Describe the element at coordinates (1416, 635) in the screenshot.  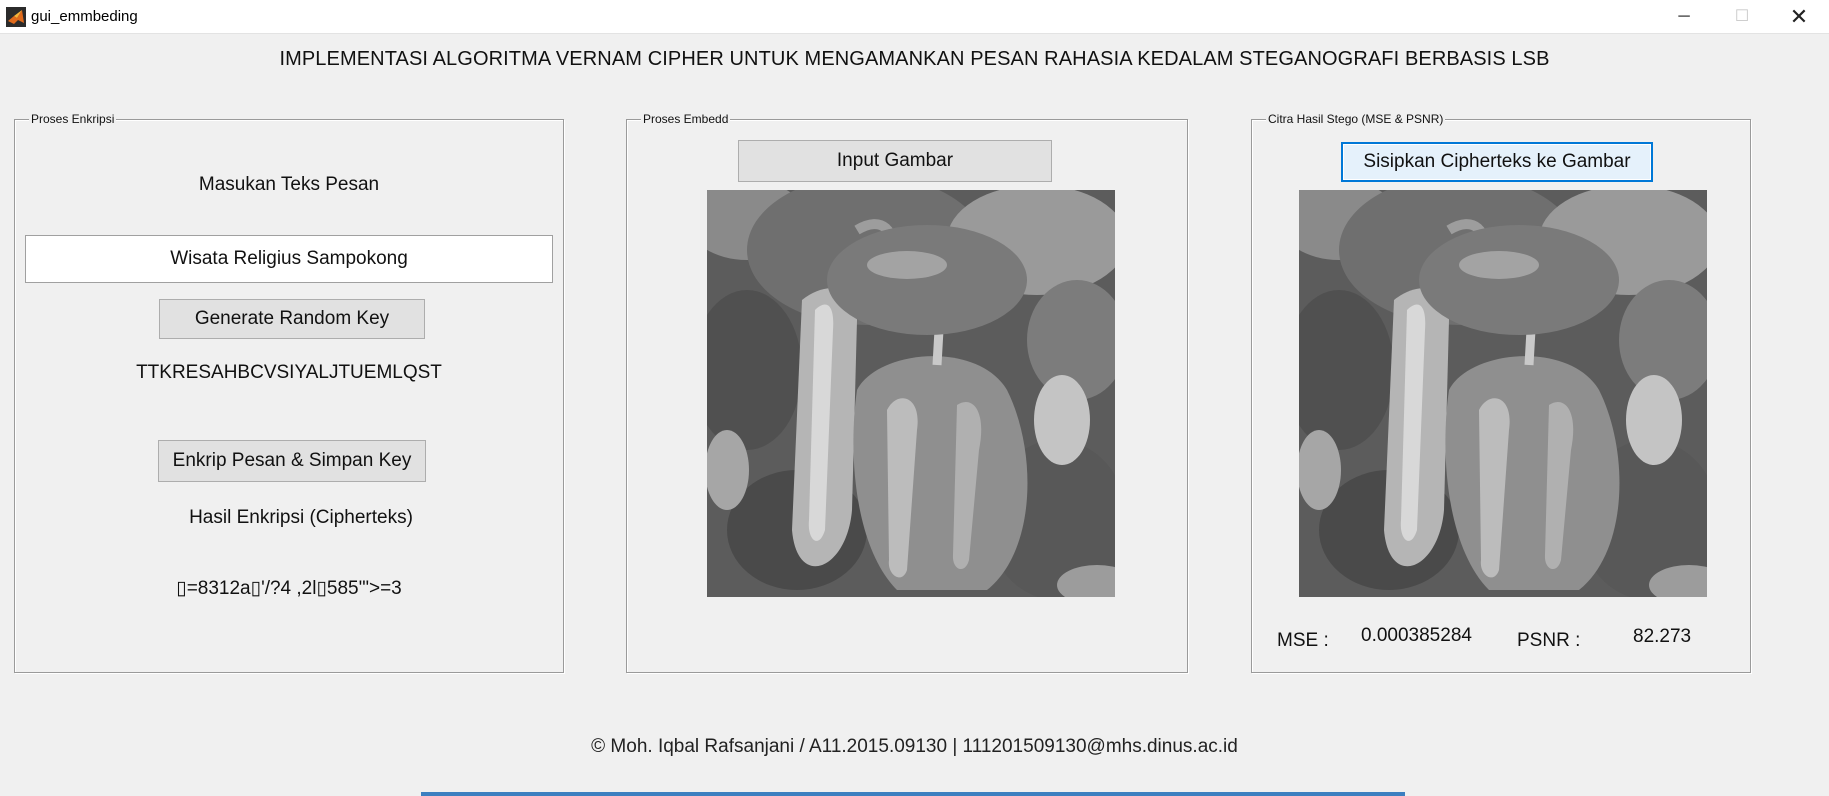
I see `mse-value: 0.000385284` at that location.